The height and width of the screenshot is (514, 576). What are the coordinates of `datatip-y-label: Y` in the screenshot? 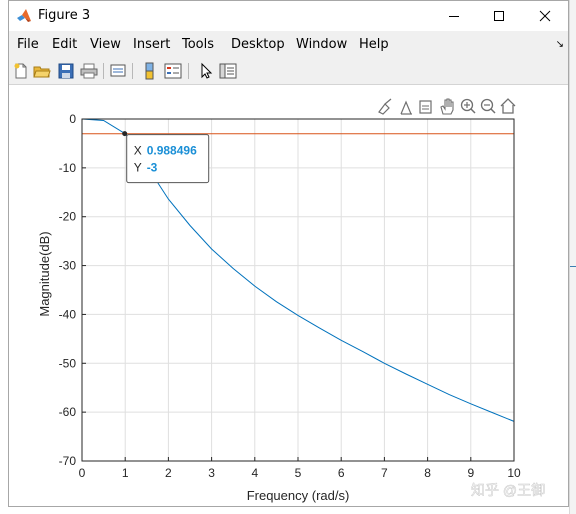 It's located at (138, 168).